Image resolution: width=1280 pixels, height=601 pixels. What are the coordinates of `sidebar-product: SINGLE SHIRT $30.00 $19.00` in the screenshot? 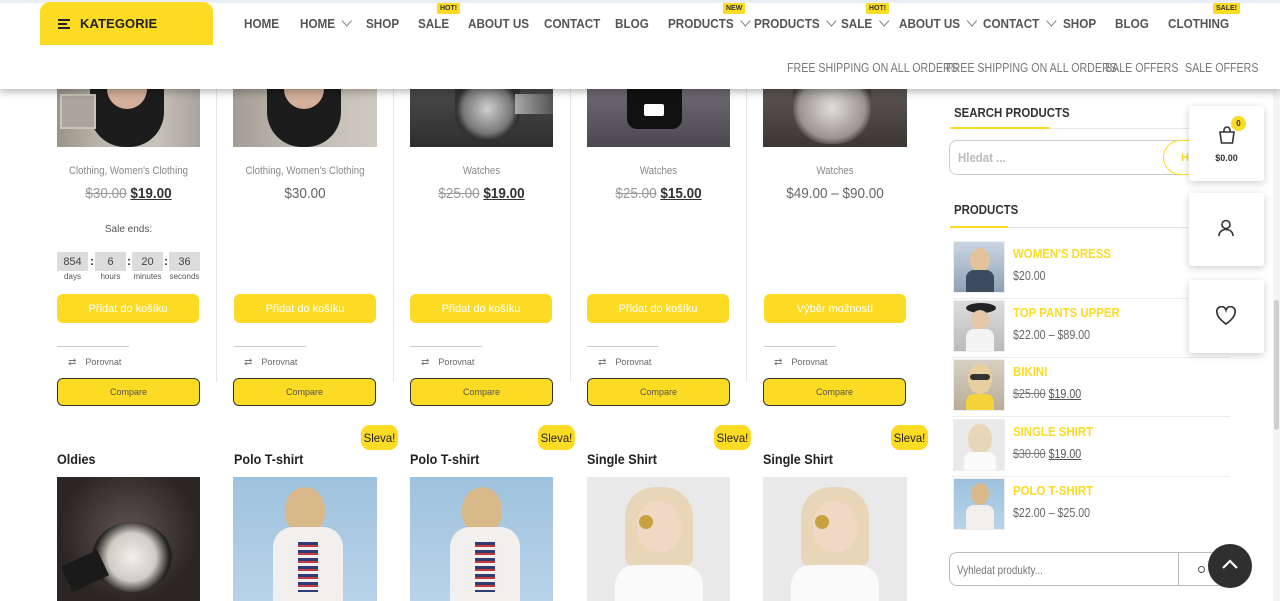 It's located at (1091, 447).